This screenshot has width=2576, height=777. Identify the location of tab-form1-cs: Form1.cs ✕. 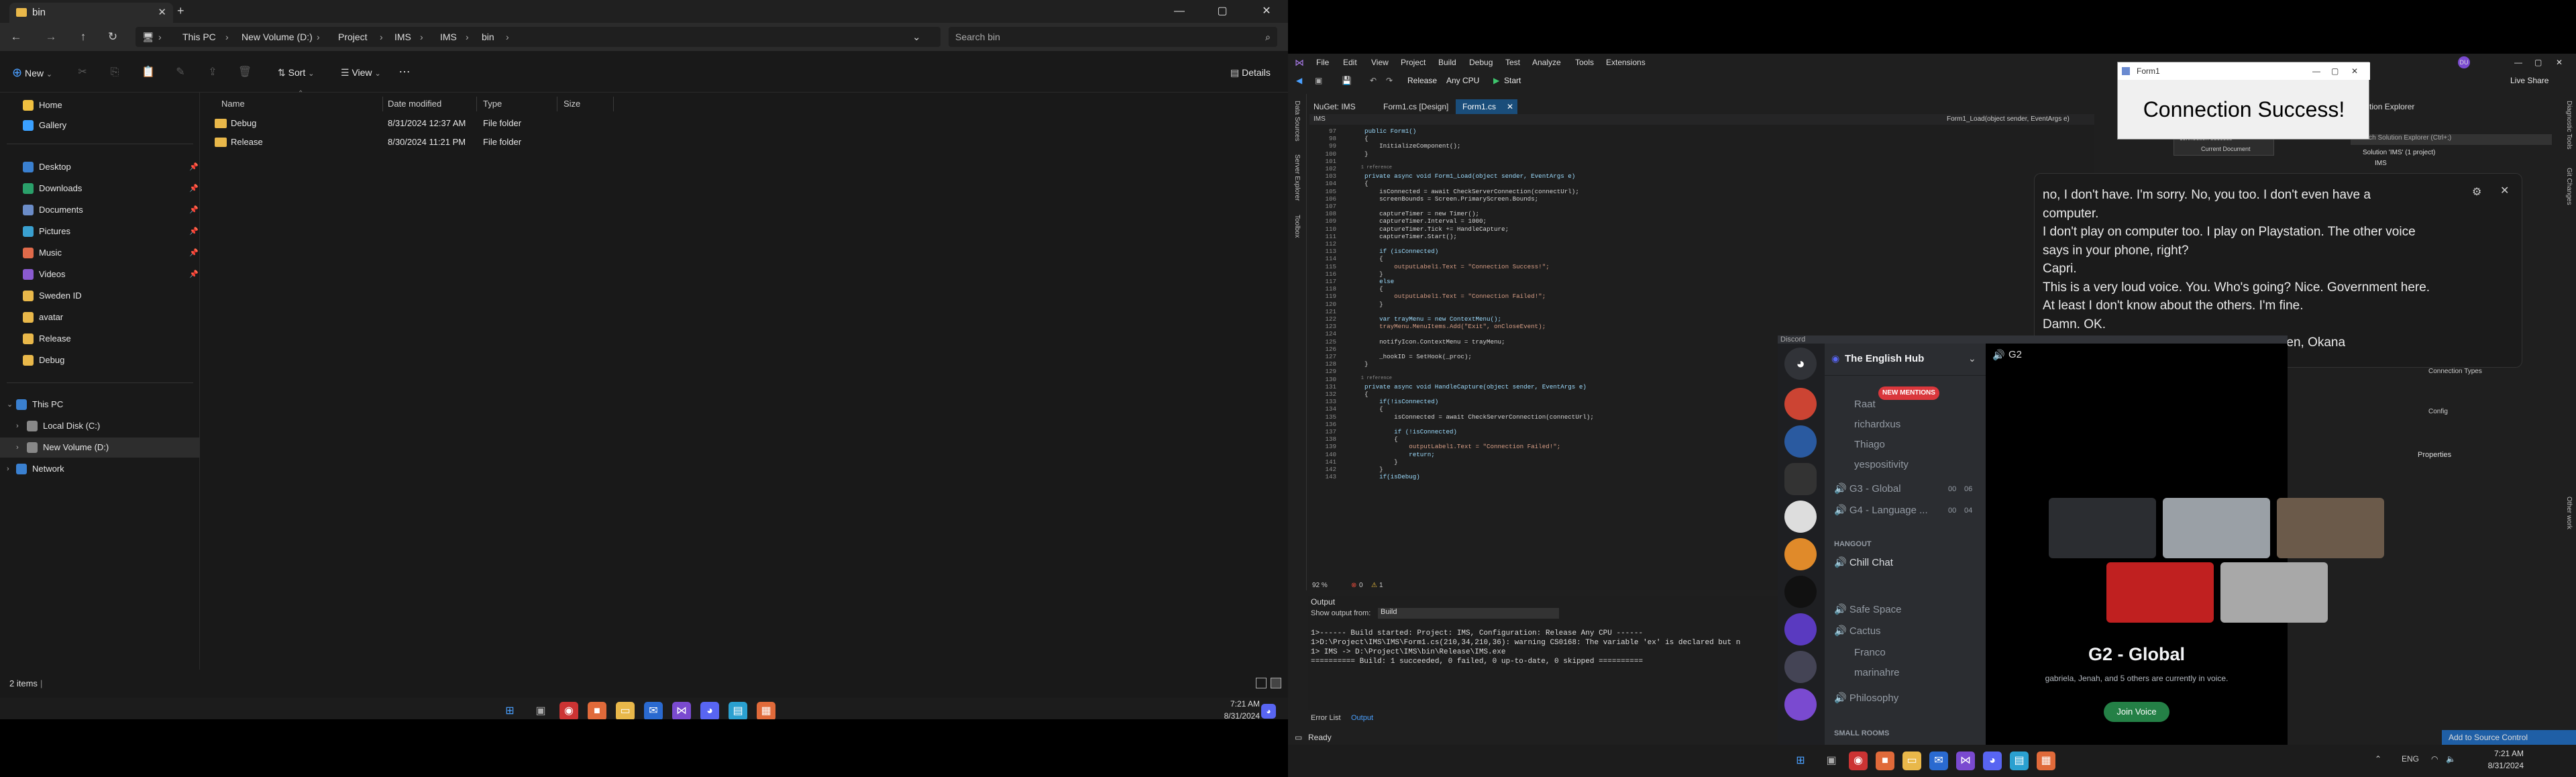
(1486, 106).